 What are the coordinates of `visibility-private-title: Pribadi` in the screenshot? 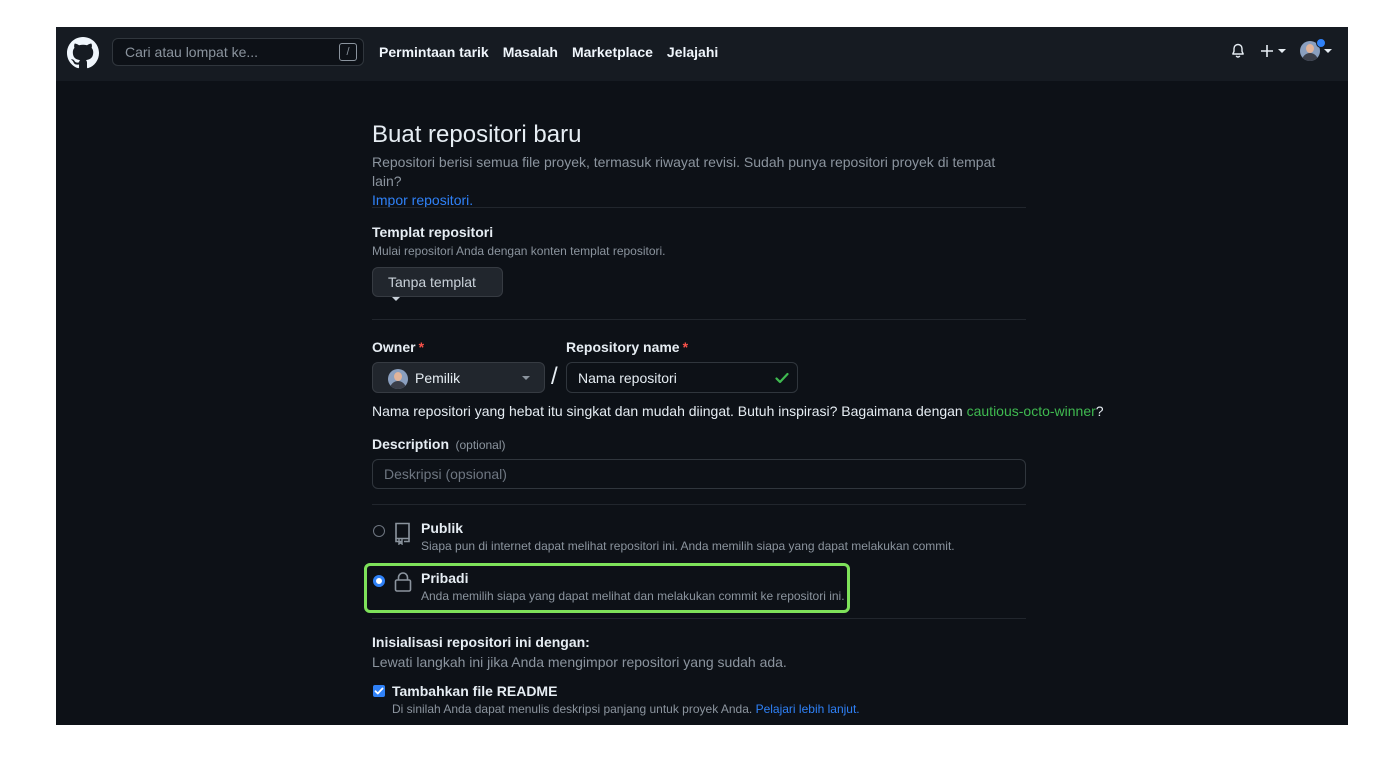 It's located at (445, 578).